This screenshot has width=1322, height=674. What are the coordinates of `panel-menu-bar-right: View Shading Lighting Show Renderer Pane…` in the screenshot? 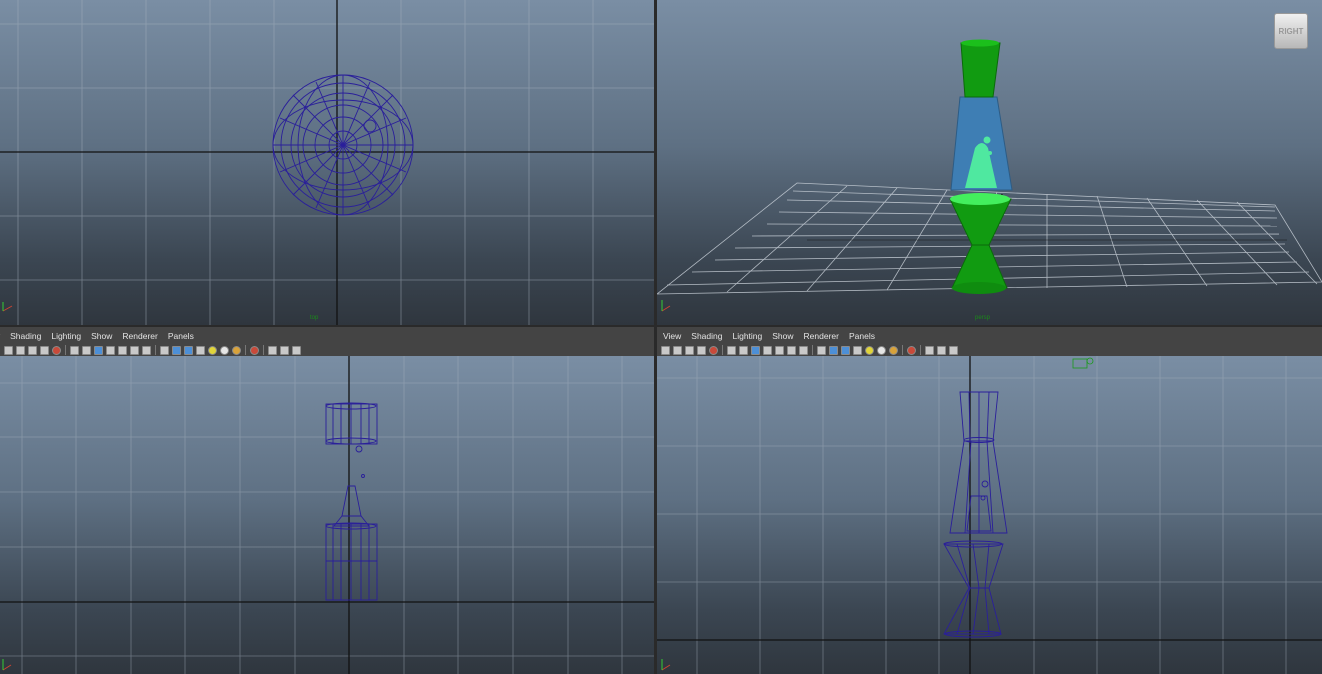 It's located at (989, 340).